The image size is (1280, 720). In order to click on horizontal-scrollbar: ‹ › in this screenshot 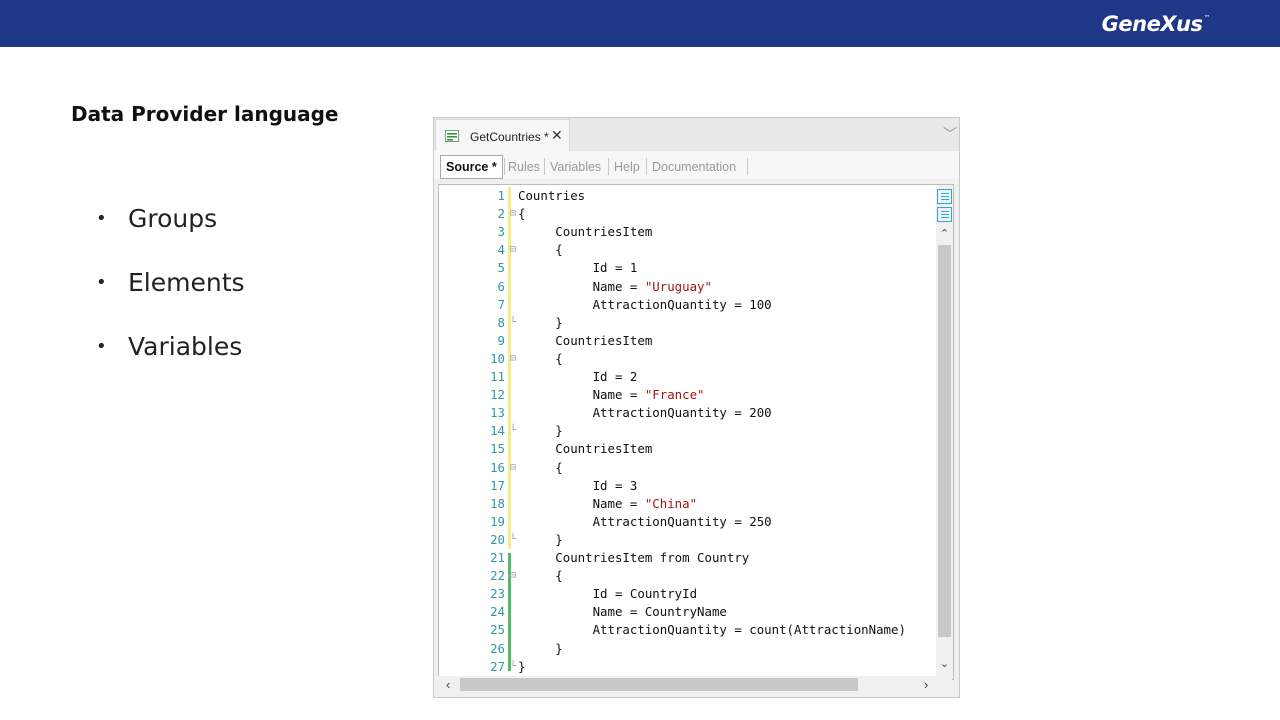, I will do `click(695, 684)`.